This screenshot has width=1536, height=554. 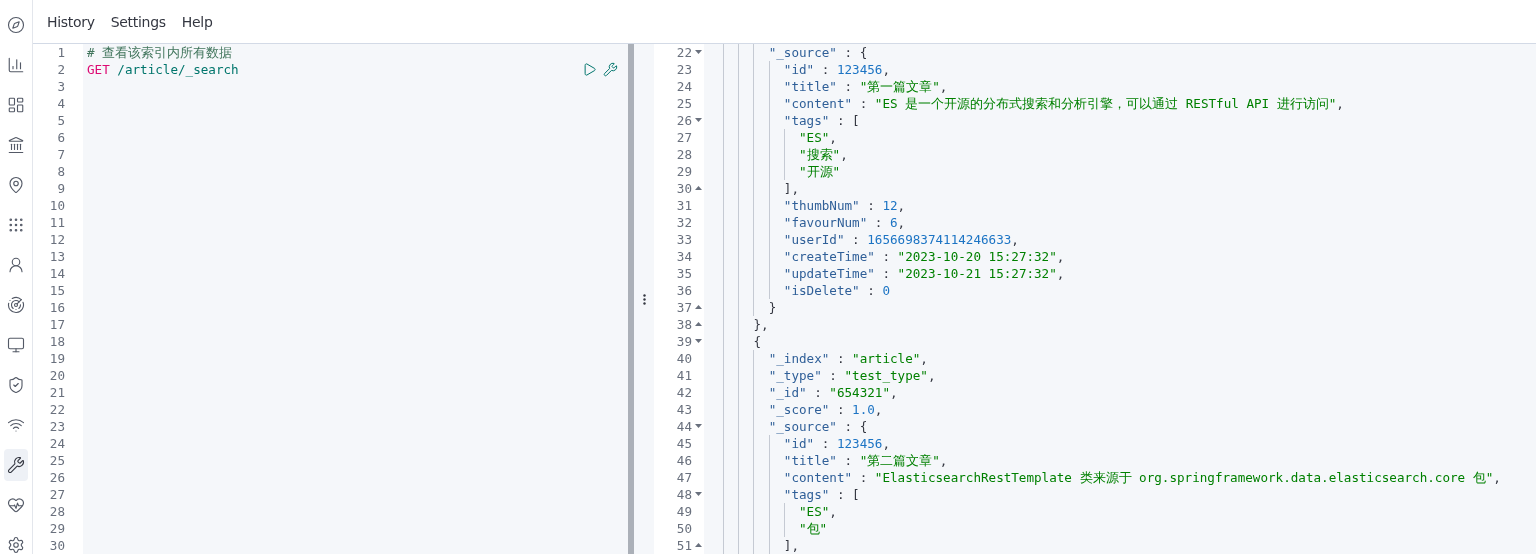 What do you see at coordinates (684, 528) in the screenshot?
I see `line-number: 50` at bounding box center [684, 528].